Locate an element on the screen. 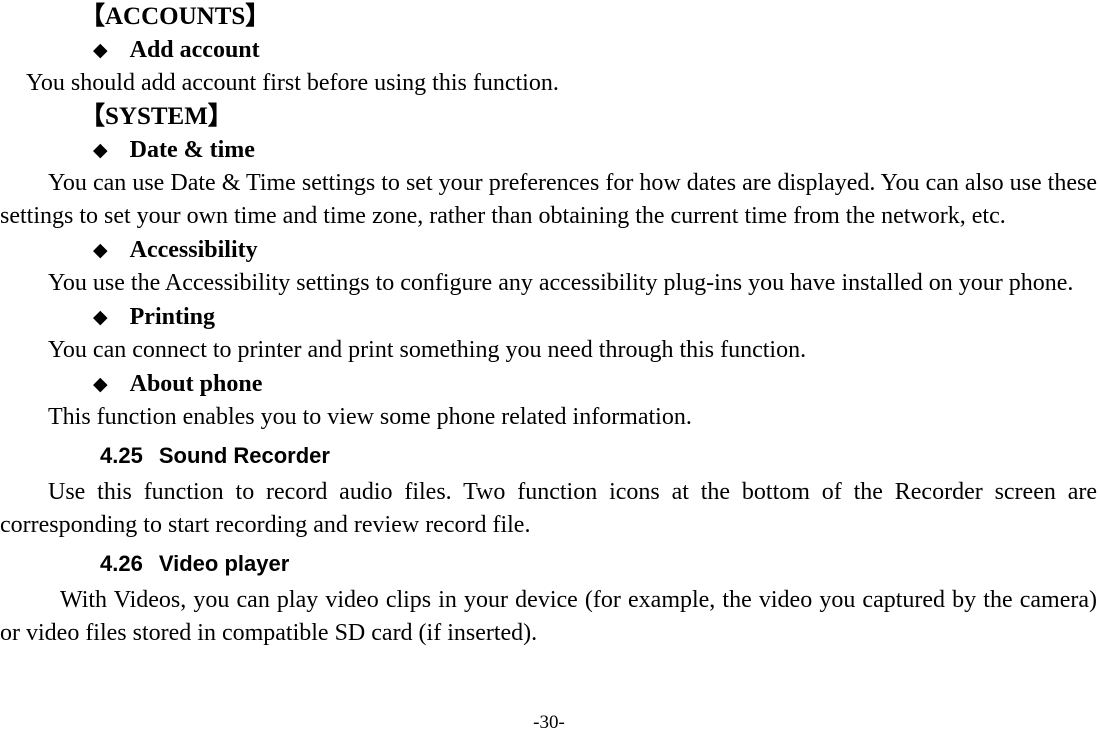 This screenshot has height=737, width=1098. bullet-label-accessibility: Accessibility is located at coordinates (193, 250).